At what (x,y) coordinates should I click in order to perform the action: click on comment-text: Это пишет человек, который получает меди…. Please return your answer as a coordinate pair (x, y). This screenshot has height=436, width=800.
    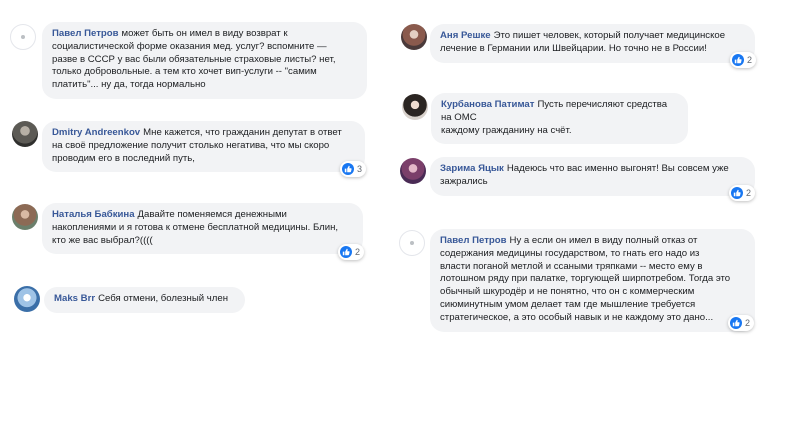
    Looking at the image, I should click on (609, 35).